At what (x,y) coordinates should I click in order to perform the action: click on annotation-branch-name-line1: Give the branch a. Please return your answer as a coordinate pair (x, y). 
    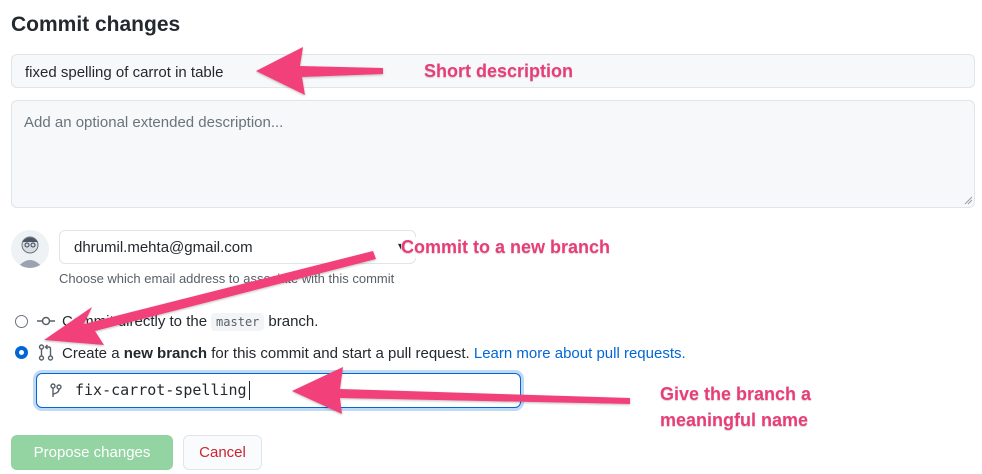
    Looking at the image, I should click on (736, 394).